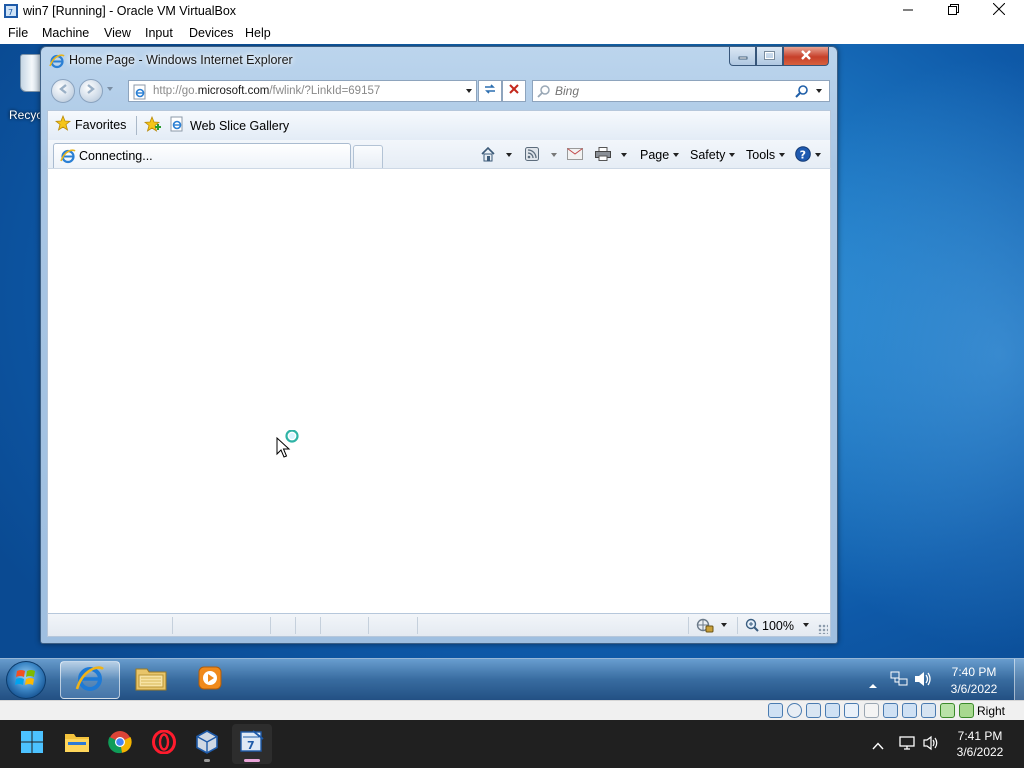  Describe the element at coordinates (676, 155) in the screenshot. I see `page-menu-dropdown-icon` at that location.